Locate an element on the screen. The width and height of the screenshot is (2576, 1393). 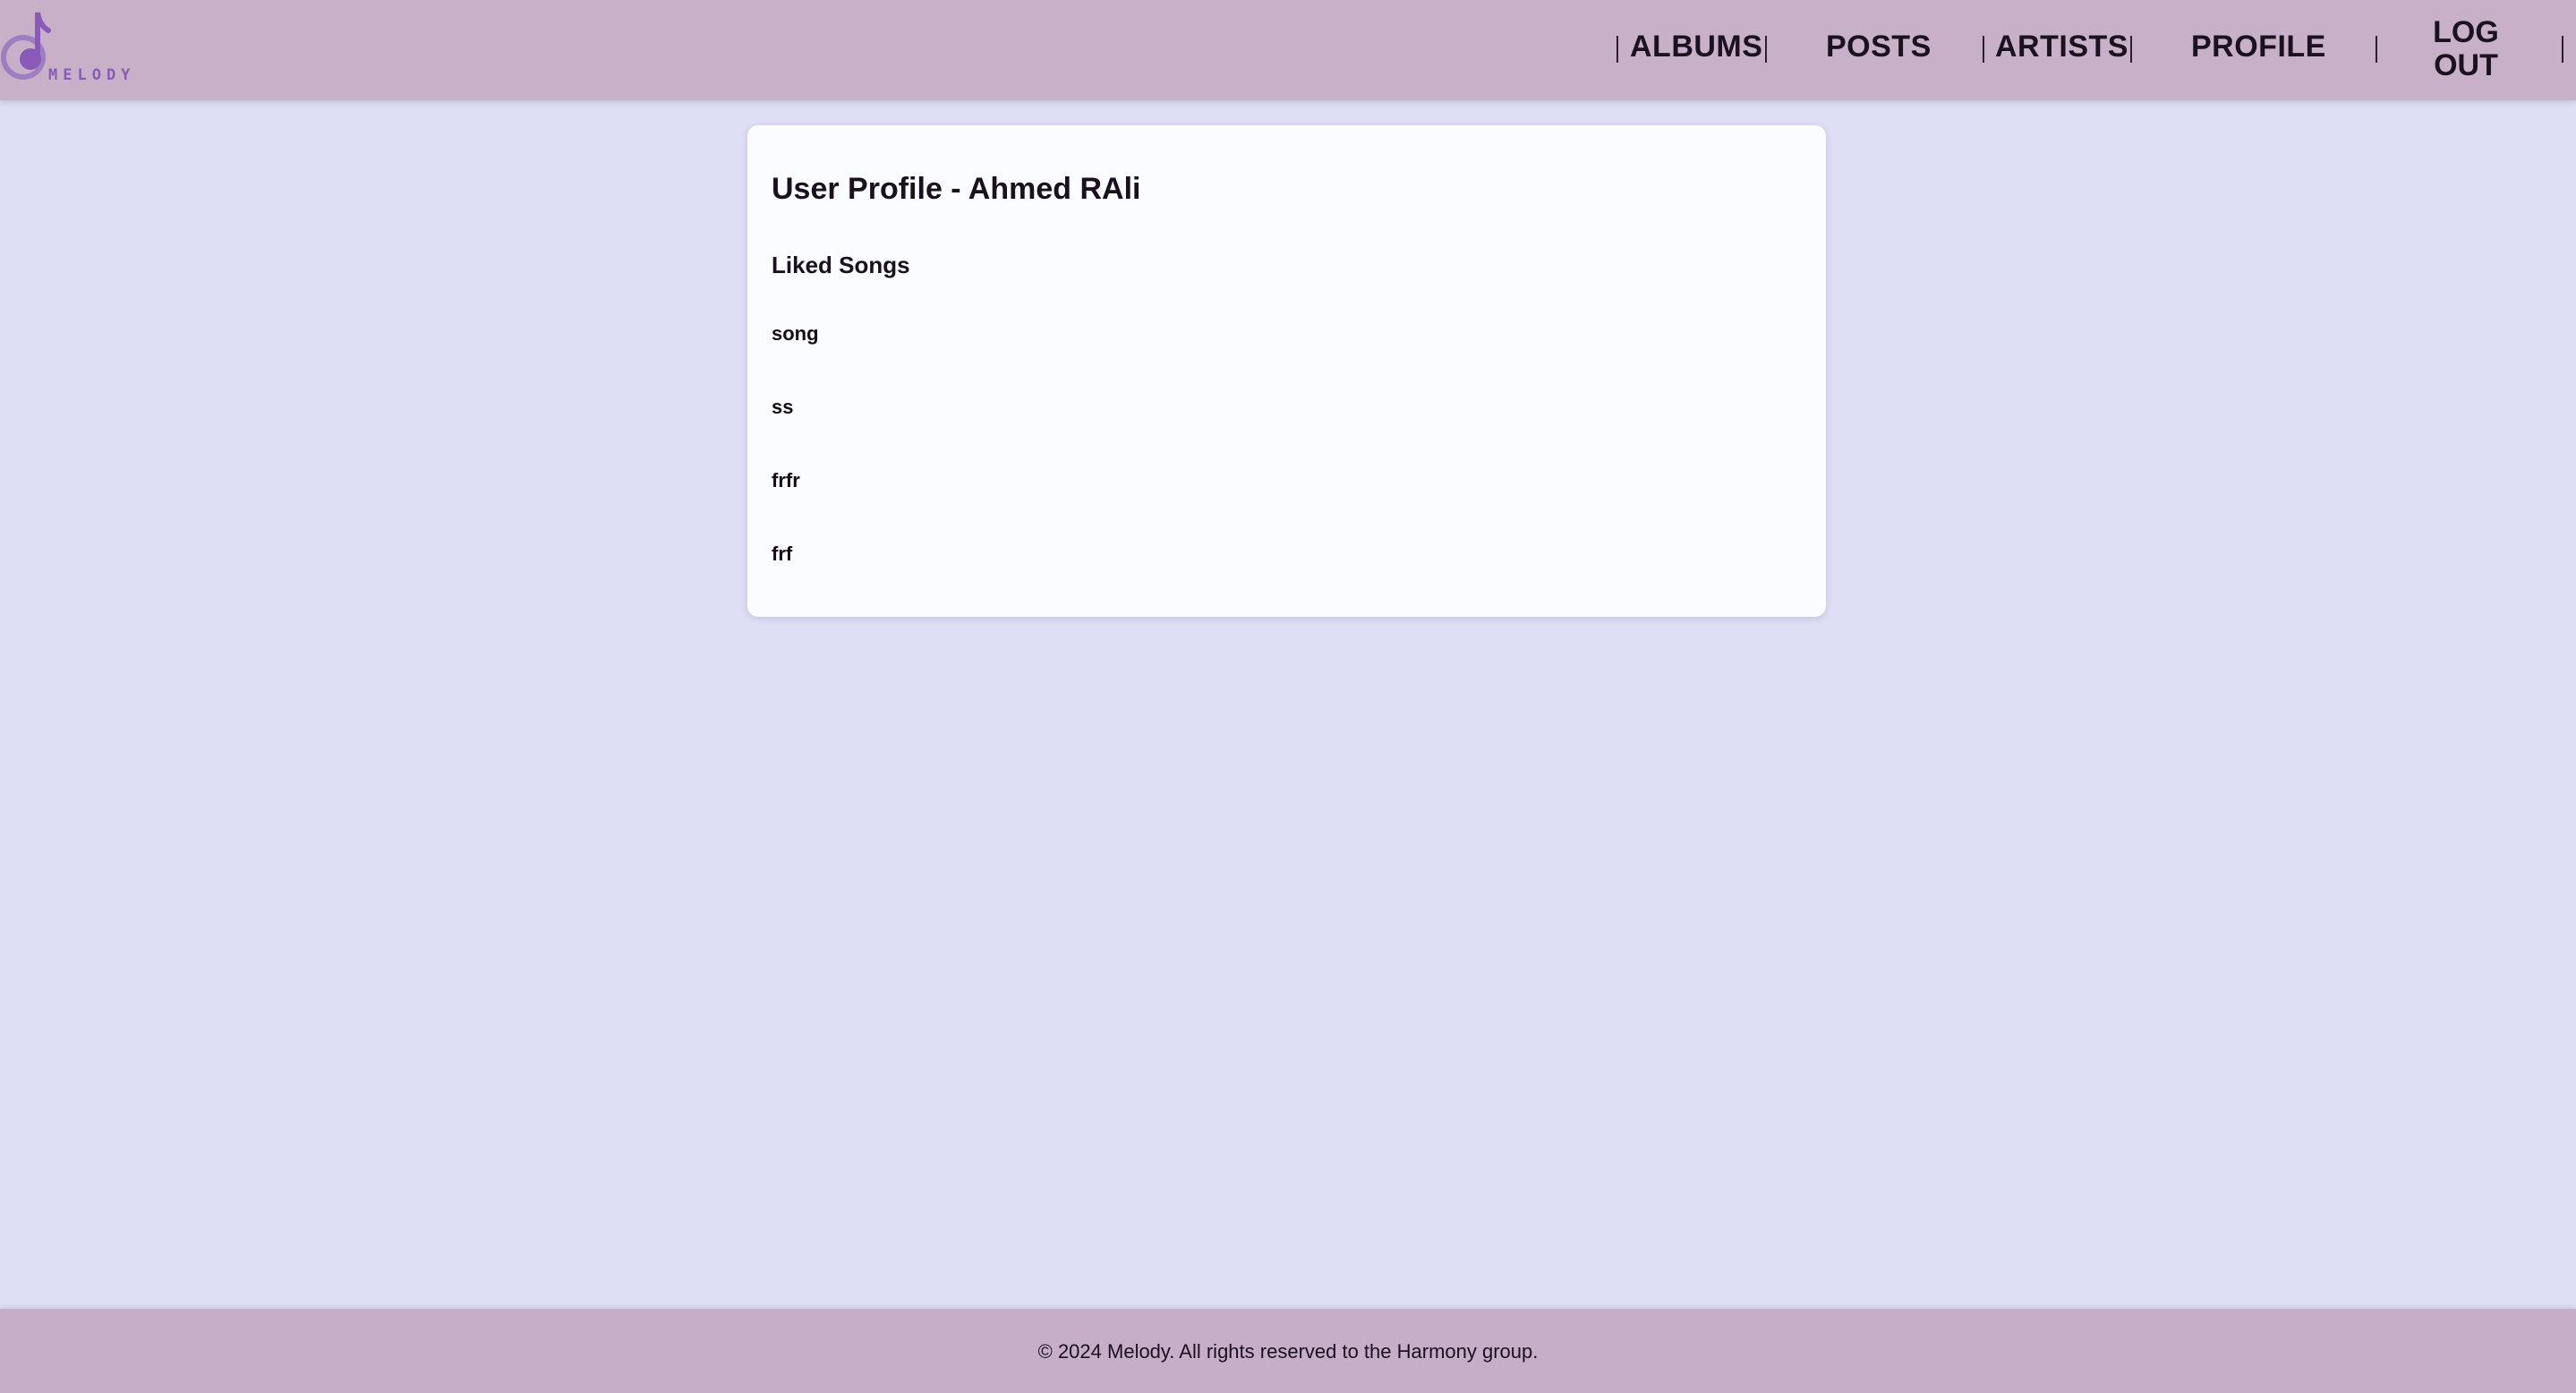
list-item: frfr is located at coordinates (795, 508).